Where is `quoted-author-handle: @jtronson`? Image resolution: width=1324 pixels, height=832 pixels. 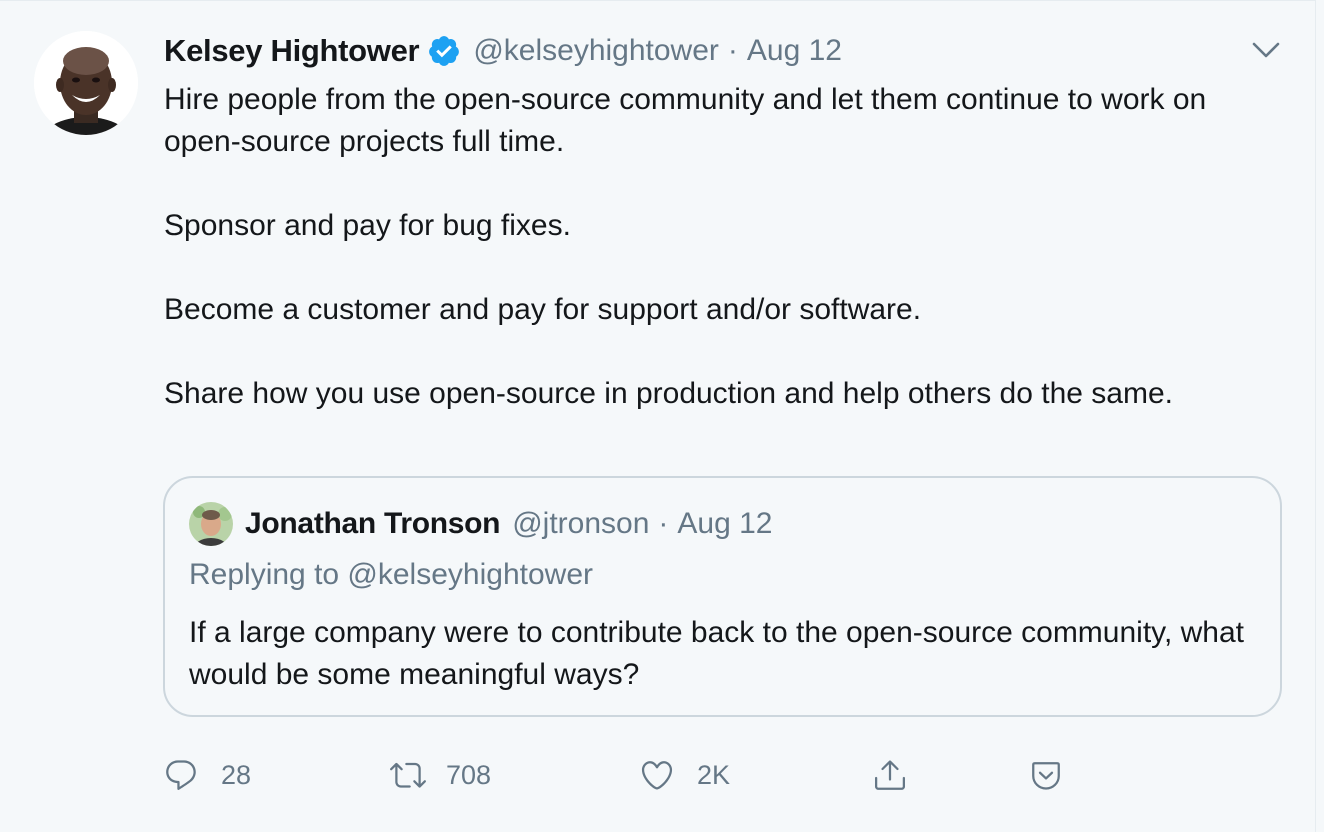
quoted-author-handle: @jtronson is located at coordinates (581, 523).